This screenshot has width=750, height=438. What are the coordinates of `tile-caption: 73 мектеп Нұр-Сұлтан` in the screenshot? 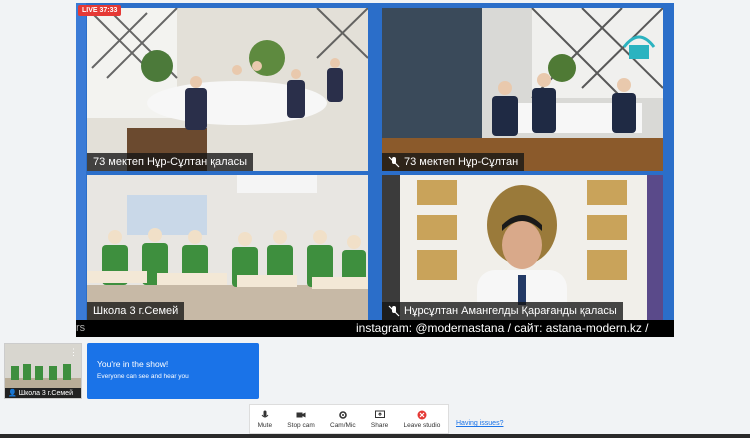 It's located at (453, 162).